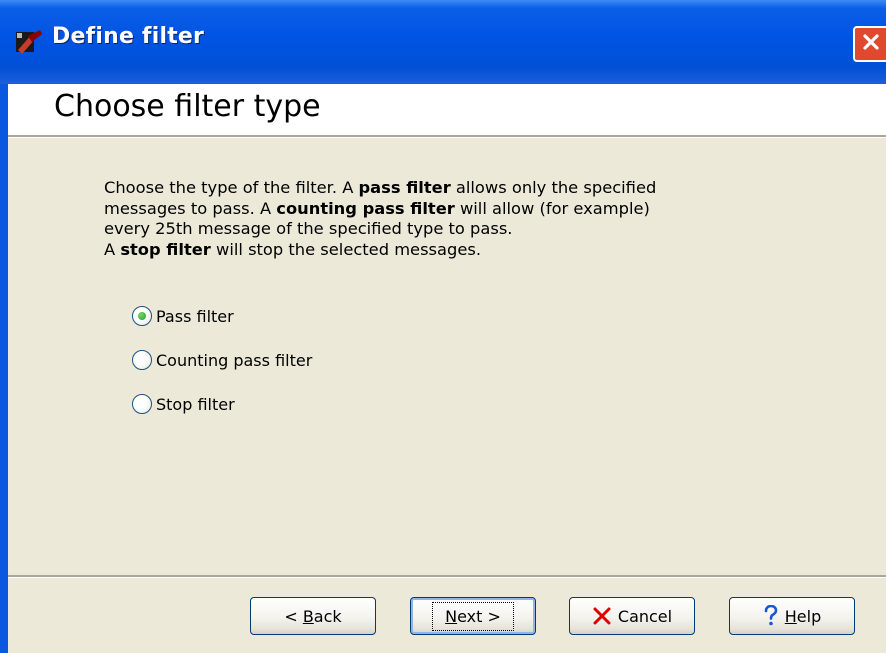 The width and height of the screenshot is (886, 653). I want to click on back-button: < Back, so click(313, 616).